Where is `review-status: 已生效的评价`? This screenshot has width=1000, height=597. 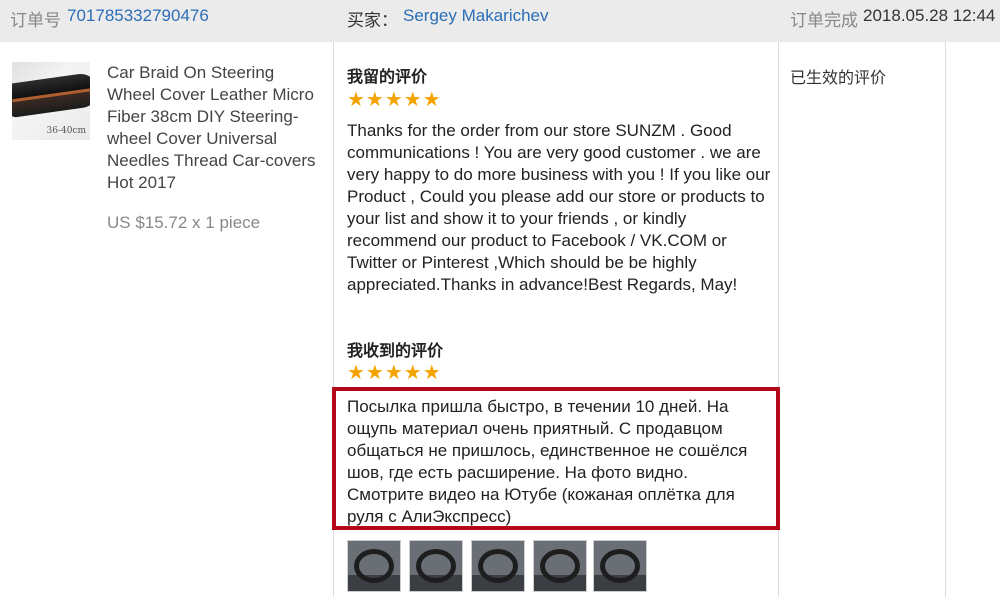 review-status: 已生效的评价 is located at coordinates (838, 78).